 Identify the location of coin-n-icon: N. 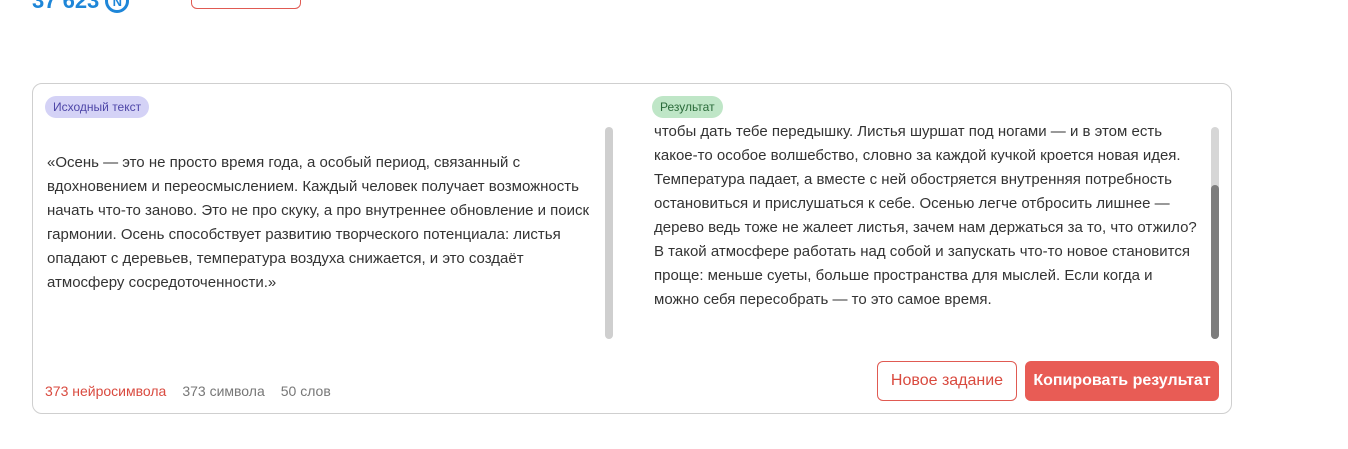
(117, 6).